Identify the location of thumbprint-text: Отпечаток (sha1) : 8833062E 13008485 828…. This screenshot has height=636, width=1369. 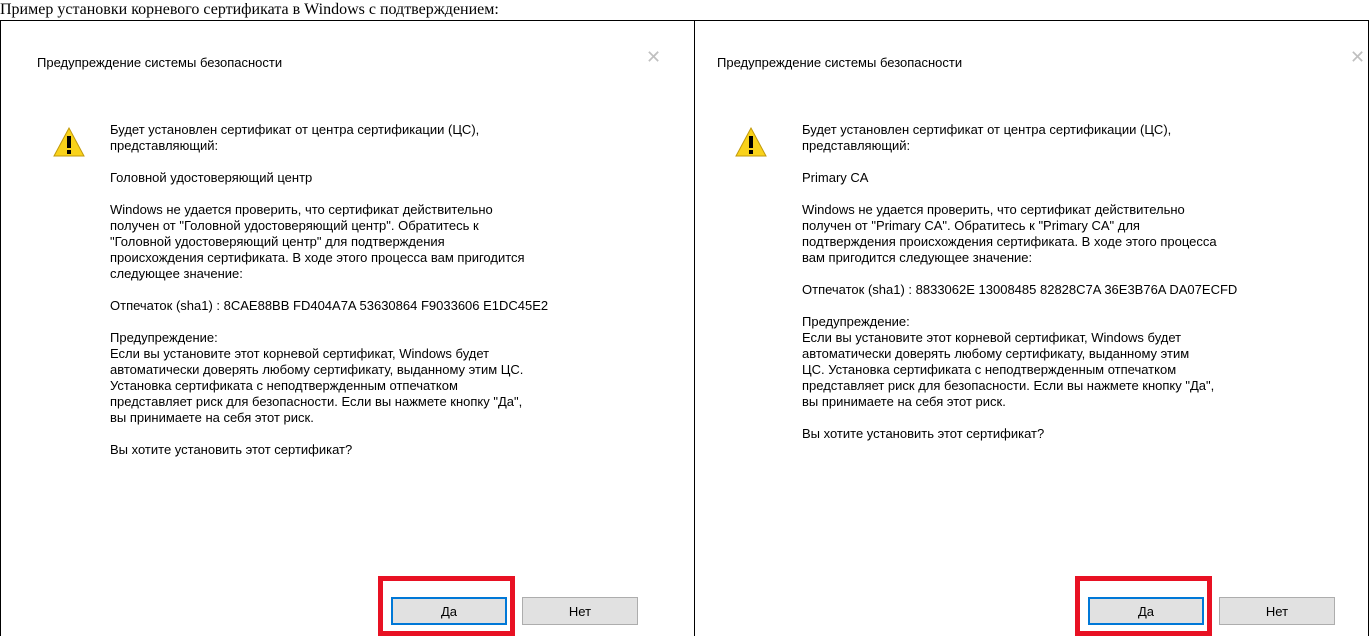
(1020, 289).